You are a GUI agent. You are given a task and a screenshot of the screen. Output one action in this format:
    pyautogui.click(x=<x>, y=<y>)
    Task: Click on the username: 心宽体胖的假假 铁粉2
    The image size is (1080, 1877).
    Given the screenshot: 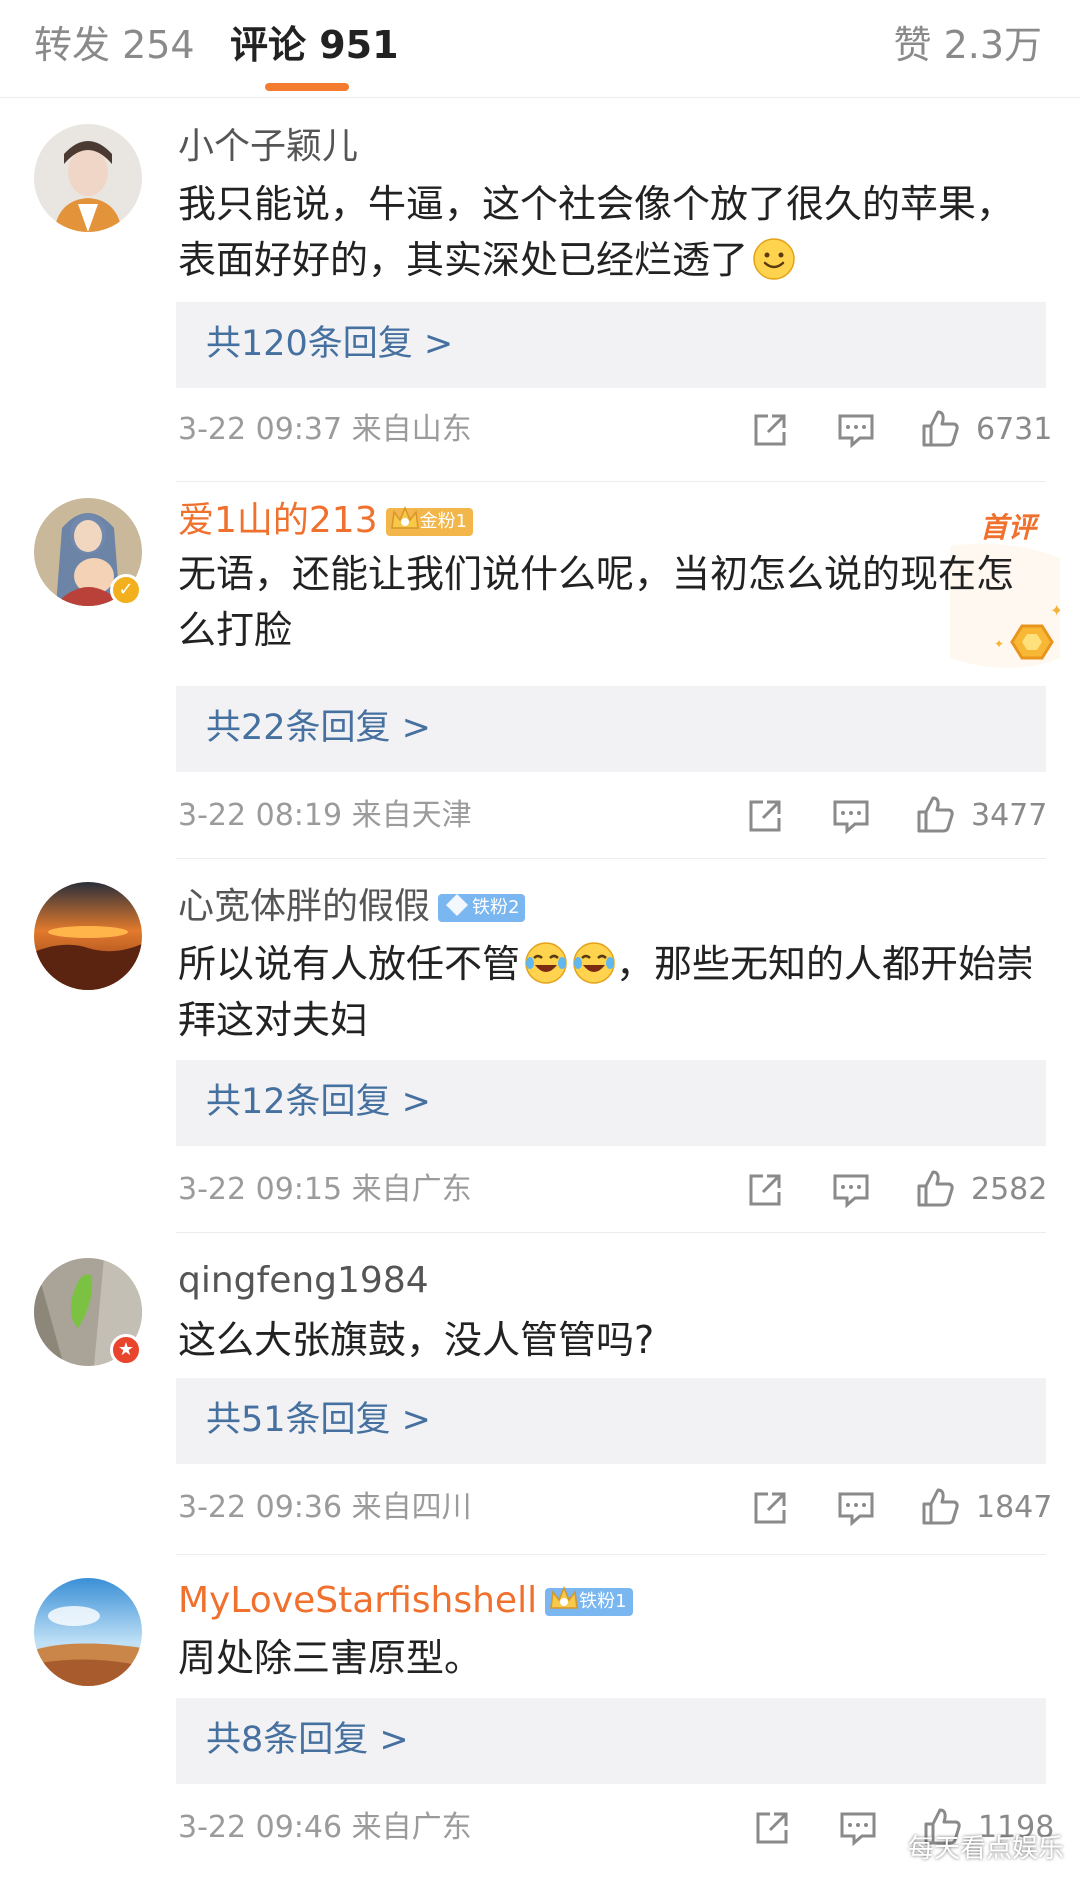 What is the action you would take?
    pyautogui.click(x=352, y=907)
    